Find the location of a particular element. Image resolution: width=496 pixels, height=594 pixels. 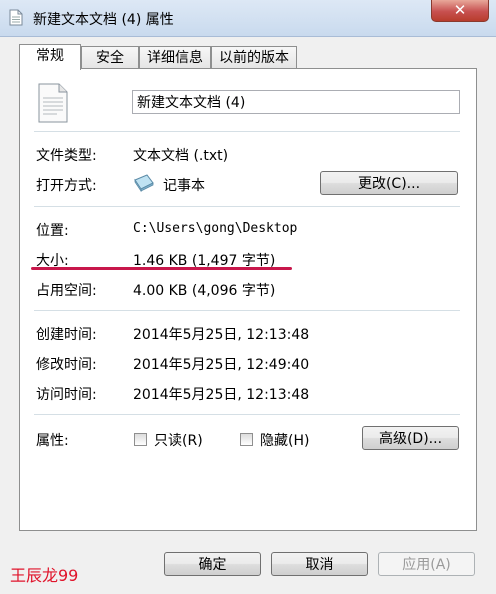

close-icon: ✕ is located at coordinates (460, 10).